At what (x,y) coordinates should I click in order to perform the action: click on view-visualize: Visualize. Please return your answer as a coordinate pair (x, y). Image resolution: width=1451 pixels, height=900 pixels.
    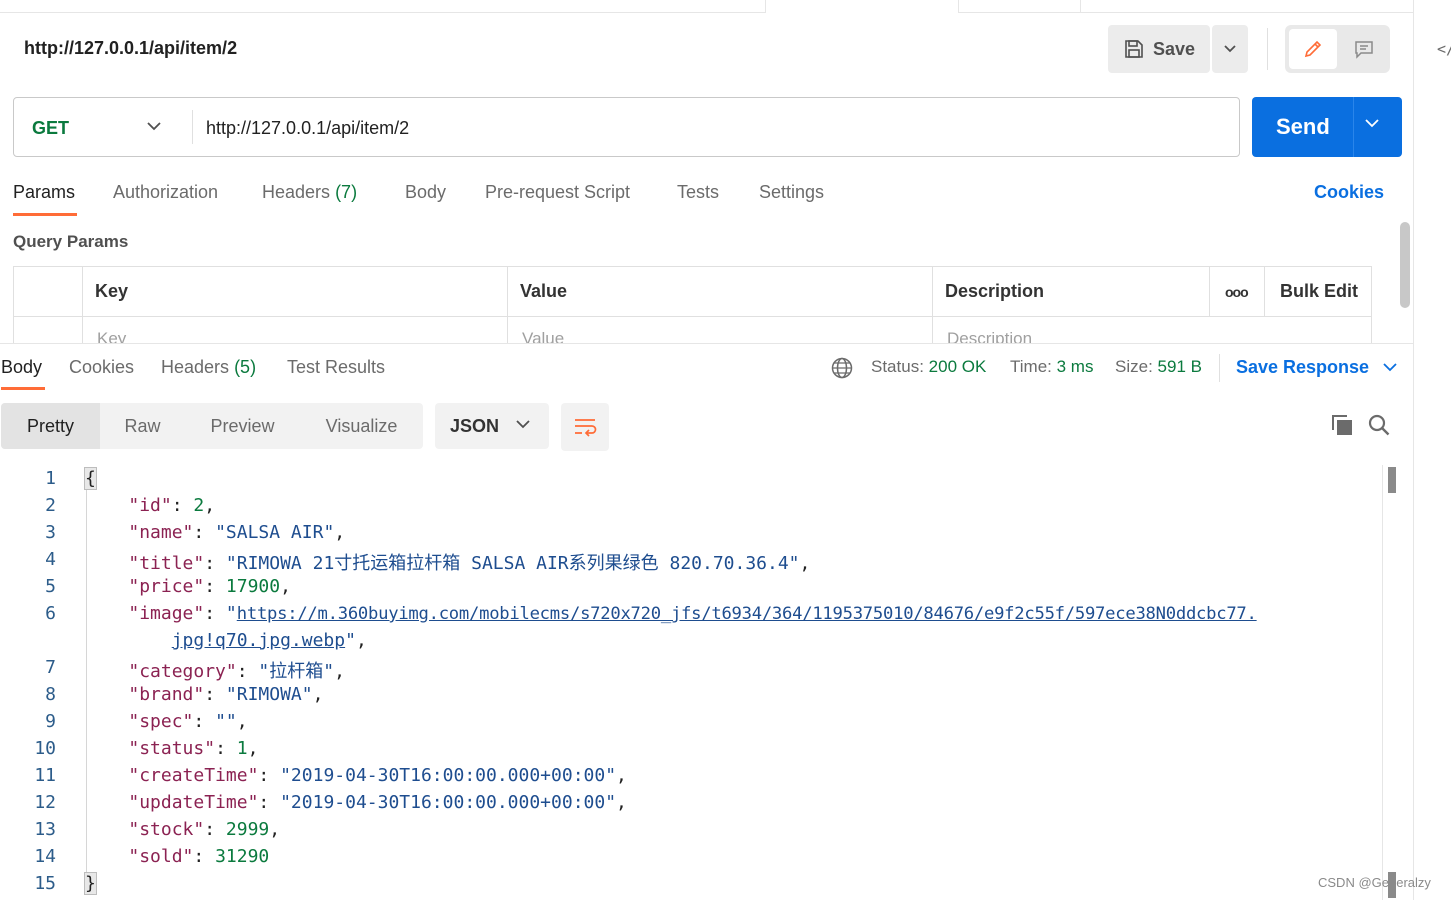
    Looking at the image, I should click on (361, 426).